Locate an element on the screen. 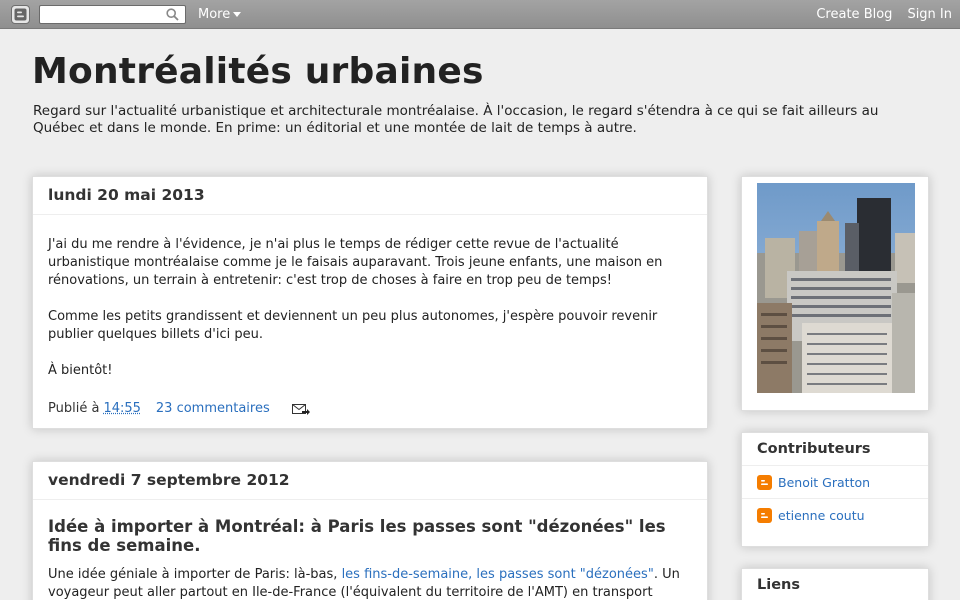 The image size is (960, 600). contributor-item: Benoit Gratton is located at coordinates (835, 482).